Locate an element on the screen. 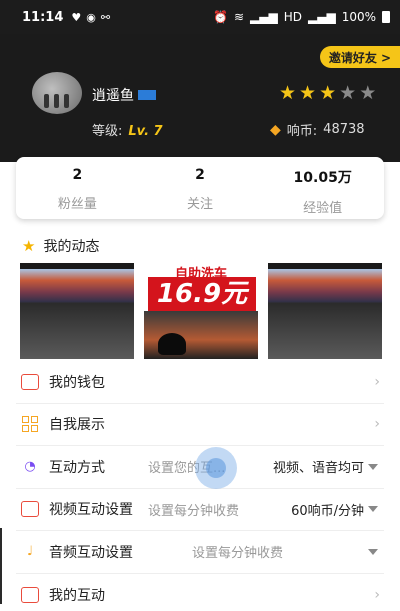 The height and width of the screenshot is (611, 400). audio-icon: ♩ is located at coordinates (30, 552).